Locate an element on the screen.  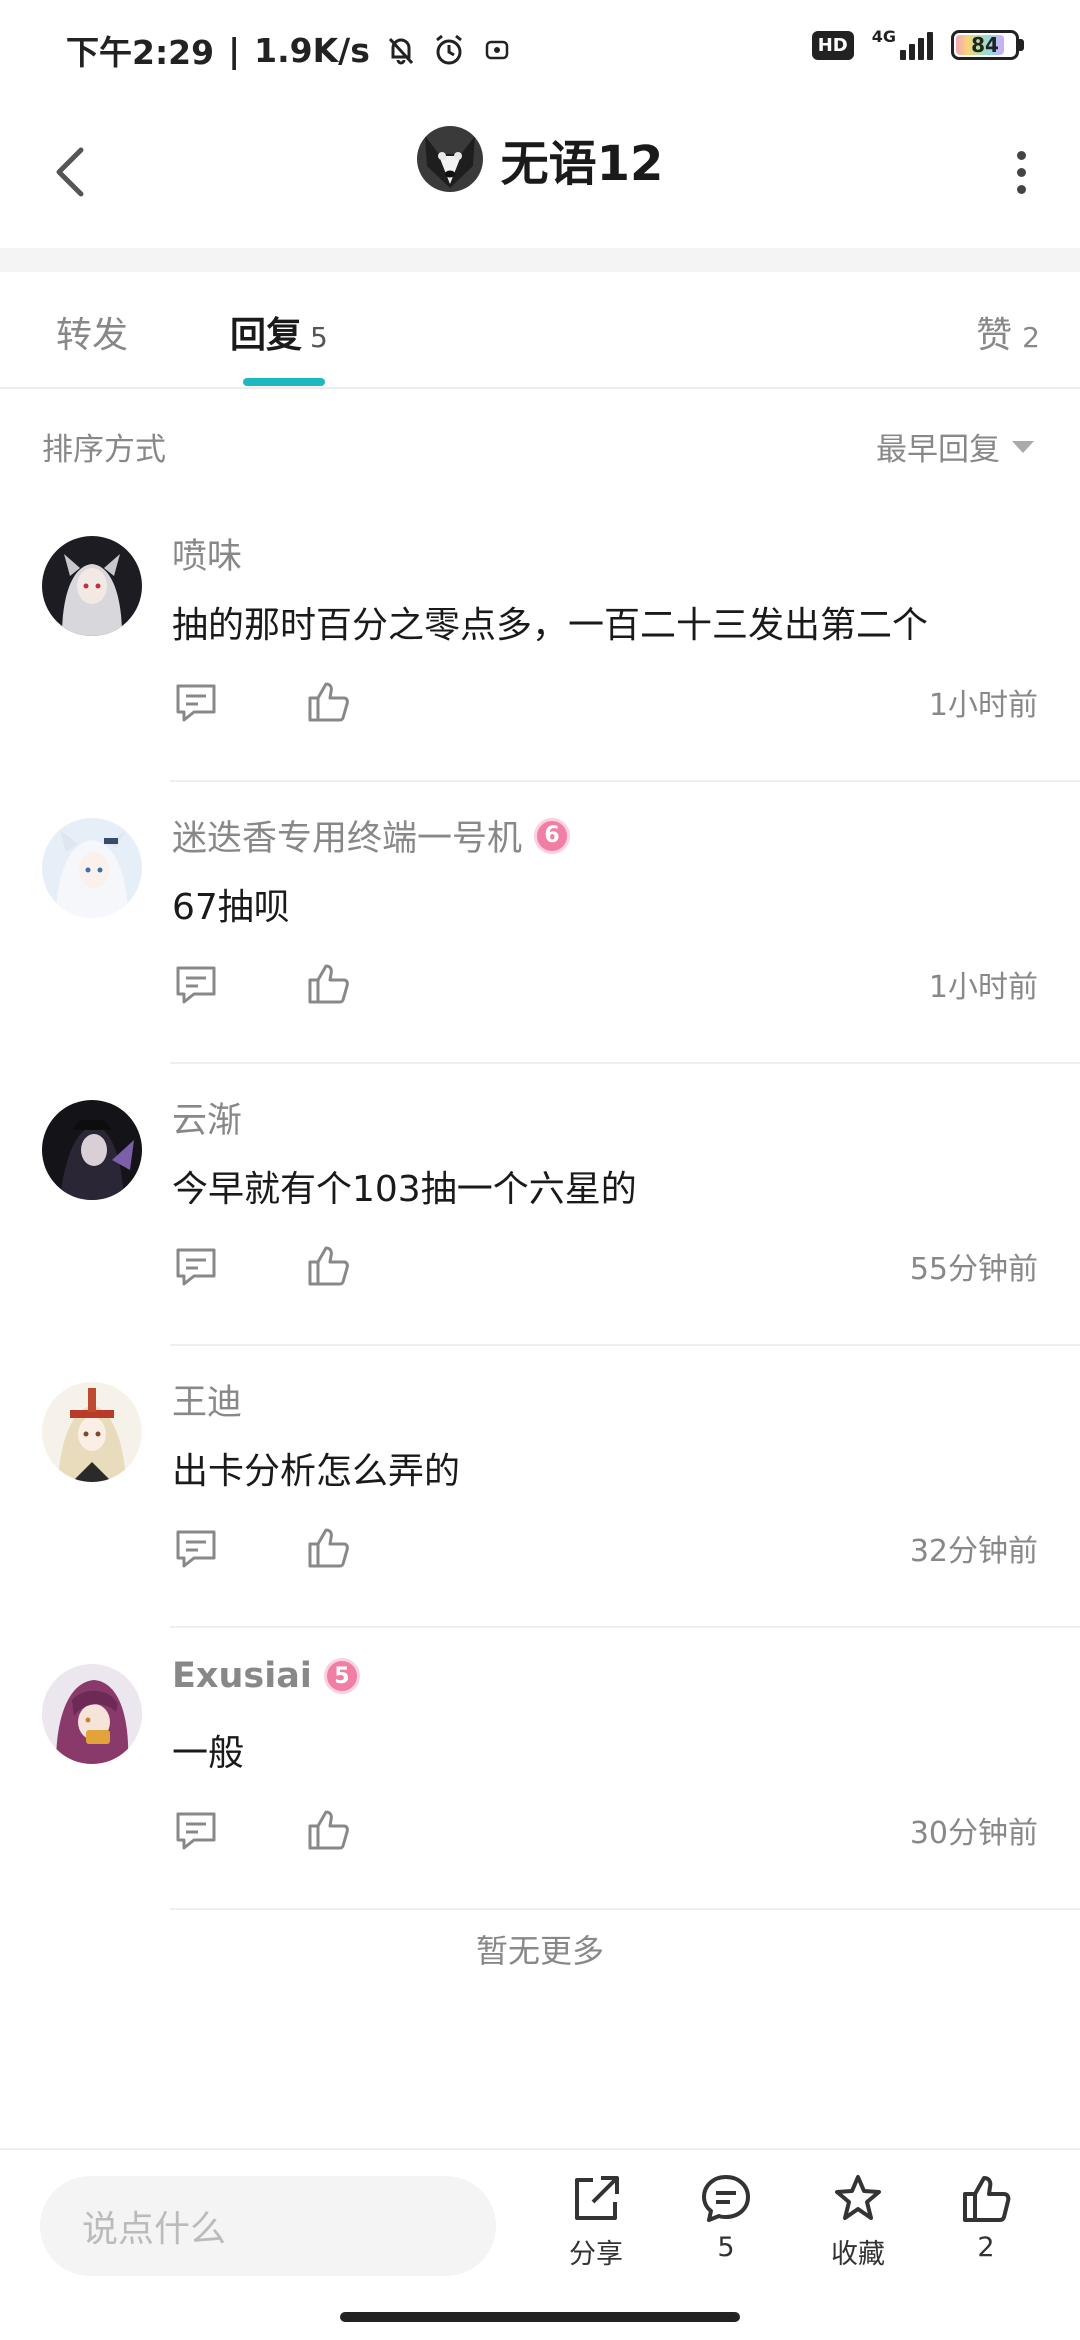
comment-item: 王迪 出卡分析怎么弄的 32分钟前 is located at coordinates (540, 1487).